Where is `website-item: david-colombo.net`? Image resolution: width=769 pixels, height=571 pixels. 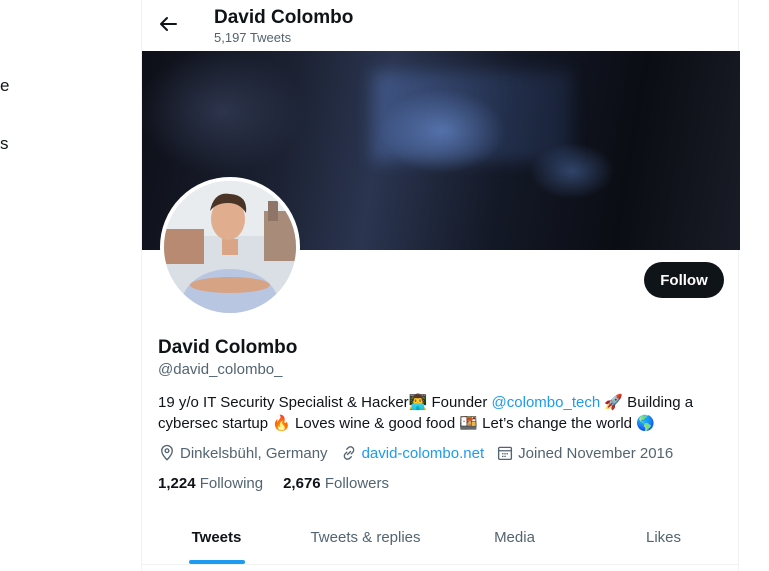 website-item: david-colombo.net is located at coordinates (412, 453).